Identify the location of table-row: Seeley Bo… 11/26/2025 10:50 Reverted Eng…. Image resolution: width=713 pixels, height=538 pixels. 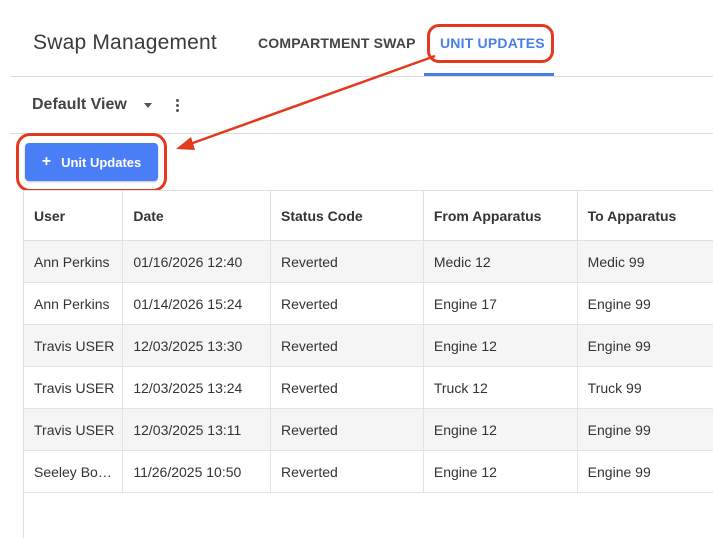
(368, 471).